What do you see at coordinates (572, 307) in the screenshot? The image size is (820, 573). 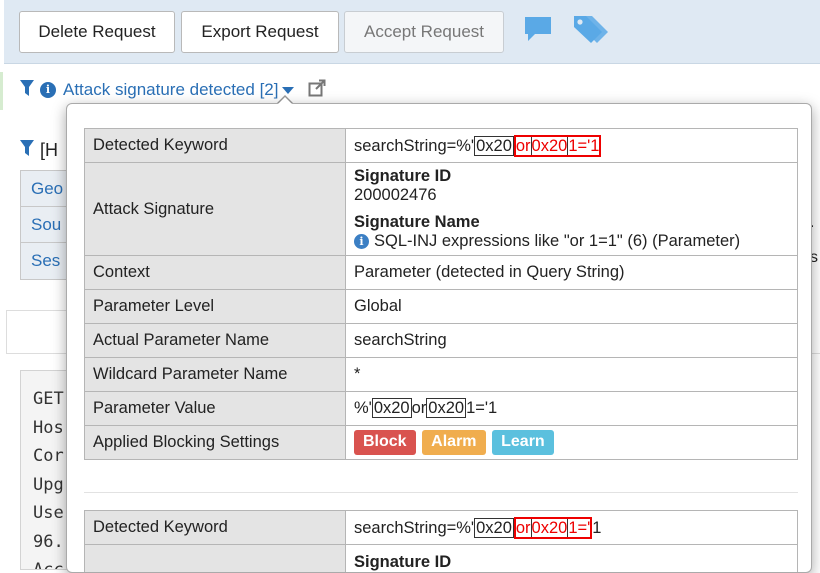 I see `parameter-level-value: Global` at bounding box center [572, 307].